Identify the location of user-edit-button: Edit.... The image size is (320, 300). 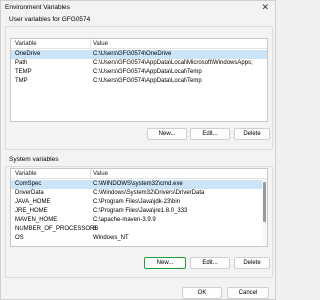
(210, 134).